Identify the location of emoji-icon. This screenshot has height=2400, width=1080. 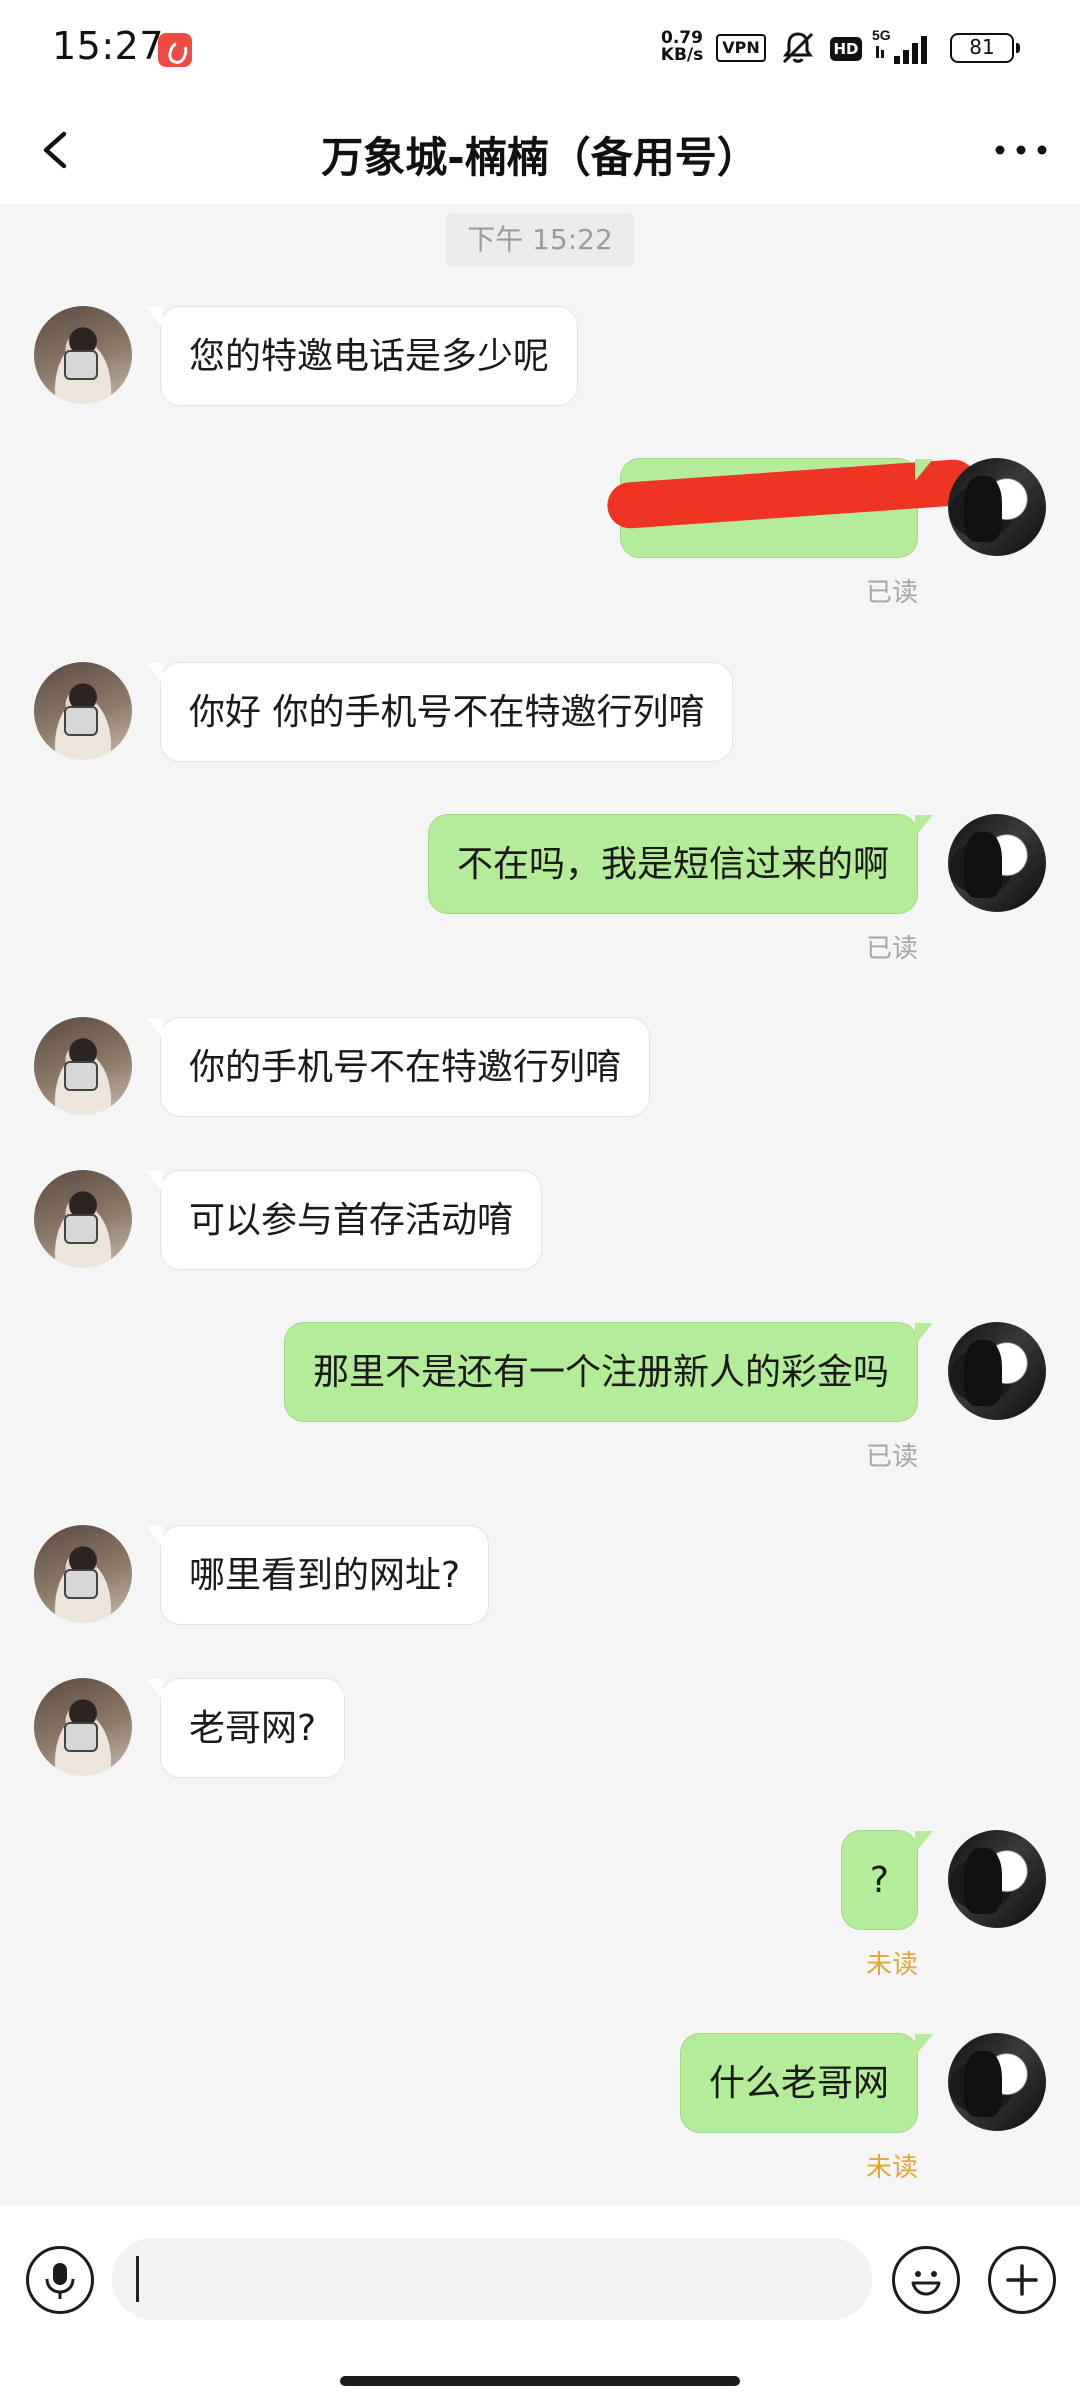
(926, 2280).